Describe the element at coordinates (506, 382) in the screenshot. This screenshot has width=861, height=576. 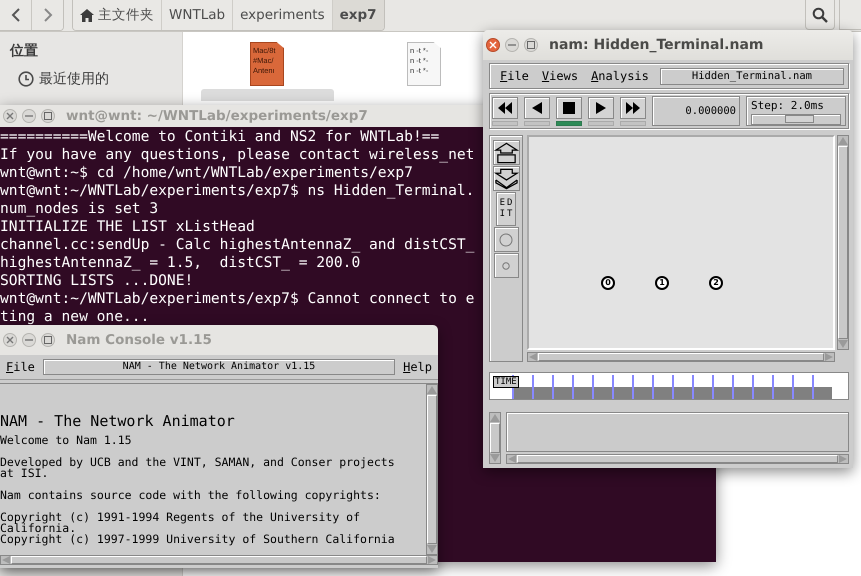
I see `time-slider-handle: TIME` at that location.